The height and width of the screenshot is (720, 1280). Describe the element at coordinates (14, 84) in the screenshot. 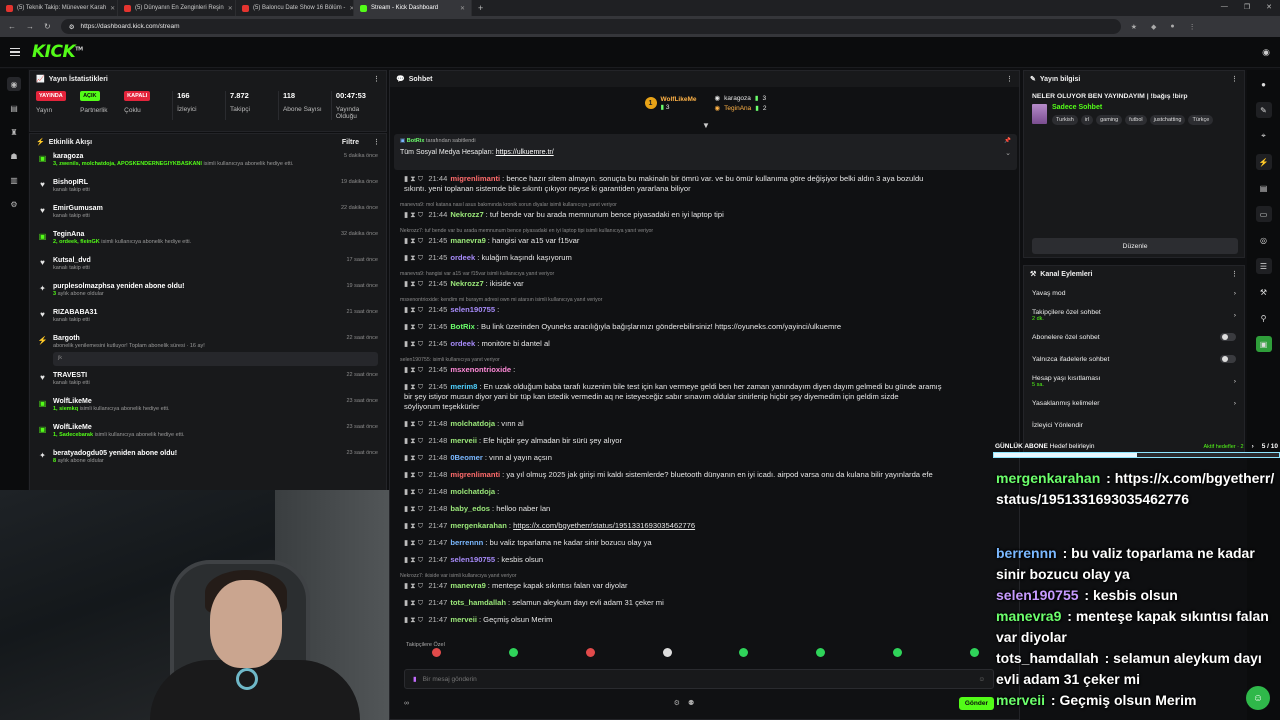

I see `stream-nav-icon: ◉` at that location.